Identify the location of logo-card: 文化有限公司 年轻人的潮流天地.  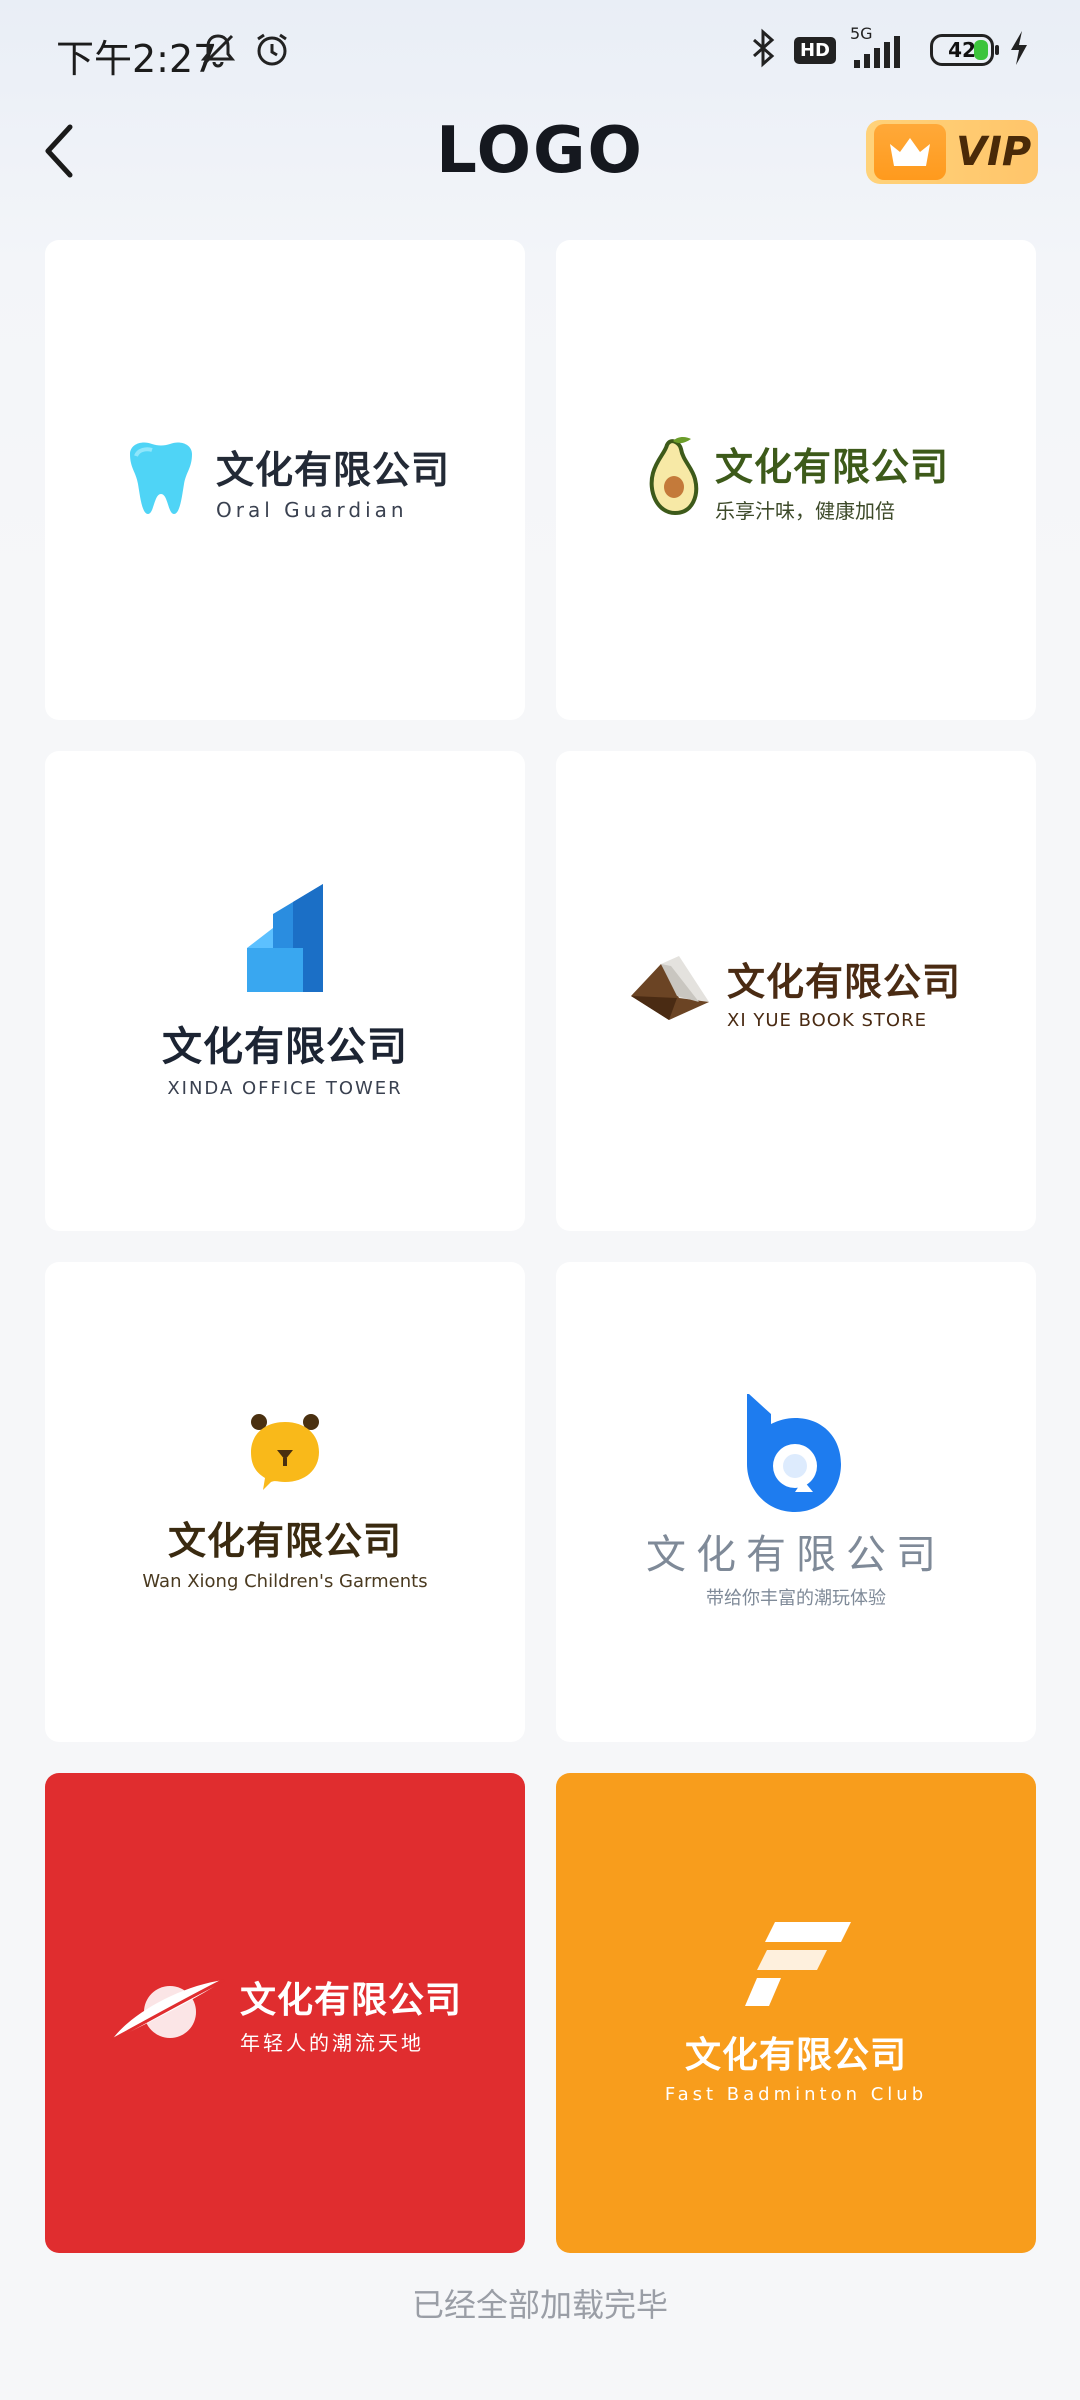
(285, 2013).